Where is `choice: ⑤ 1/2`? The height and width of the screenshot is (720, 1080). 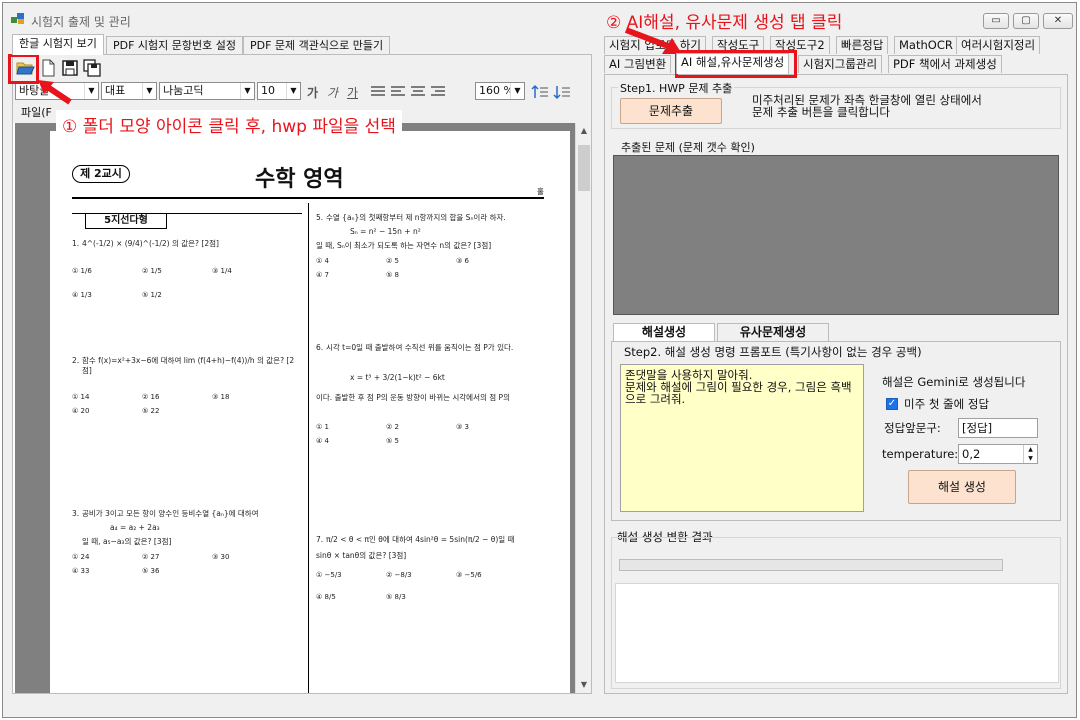 choice: ⑤ 1/2 is located at coordinates (152, 295).